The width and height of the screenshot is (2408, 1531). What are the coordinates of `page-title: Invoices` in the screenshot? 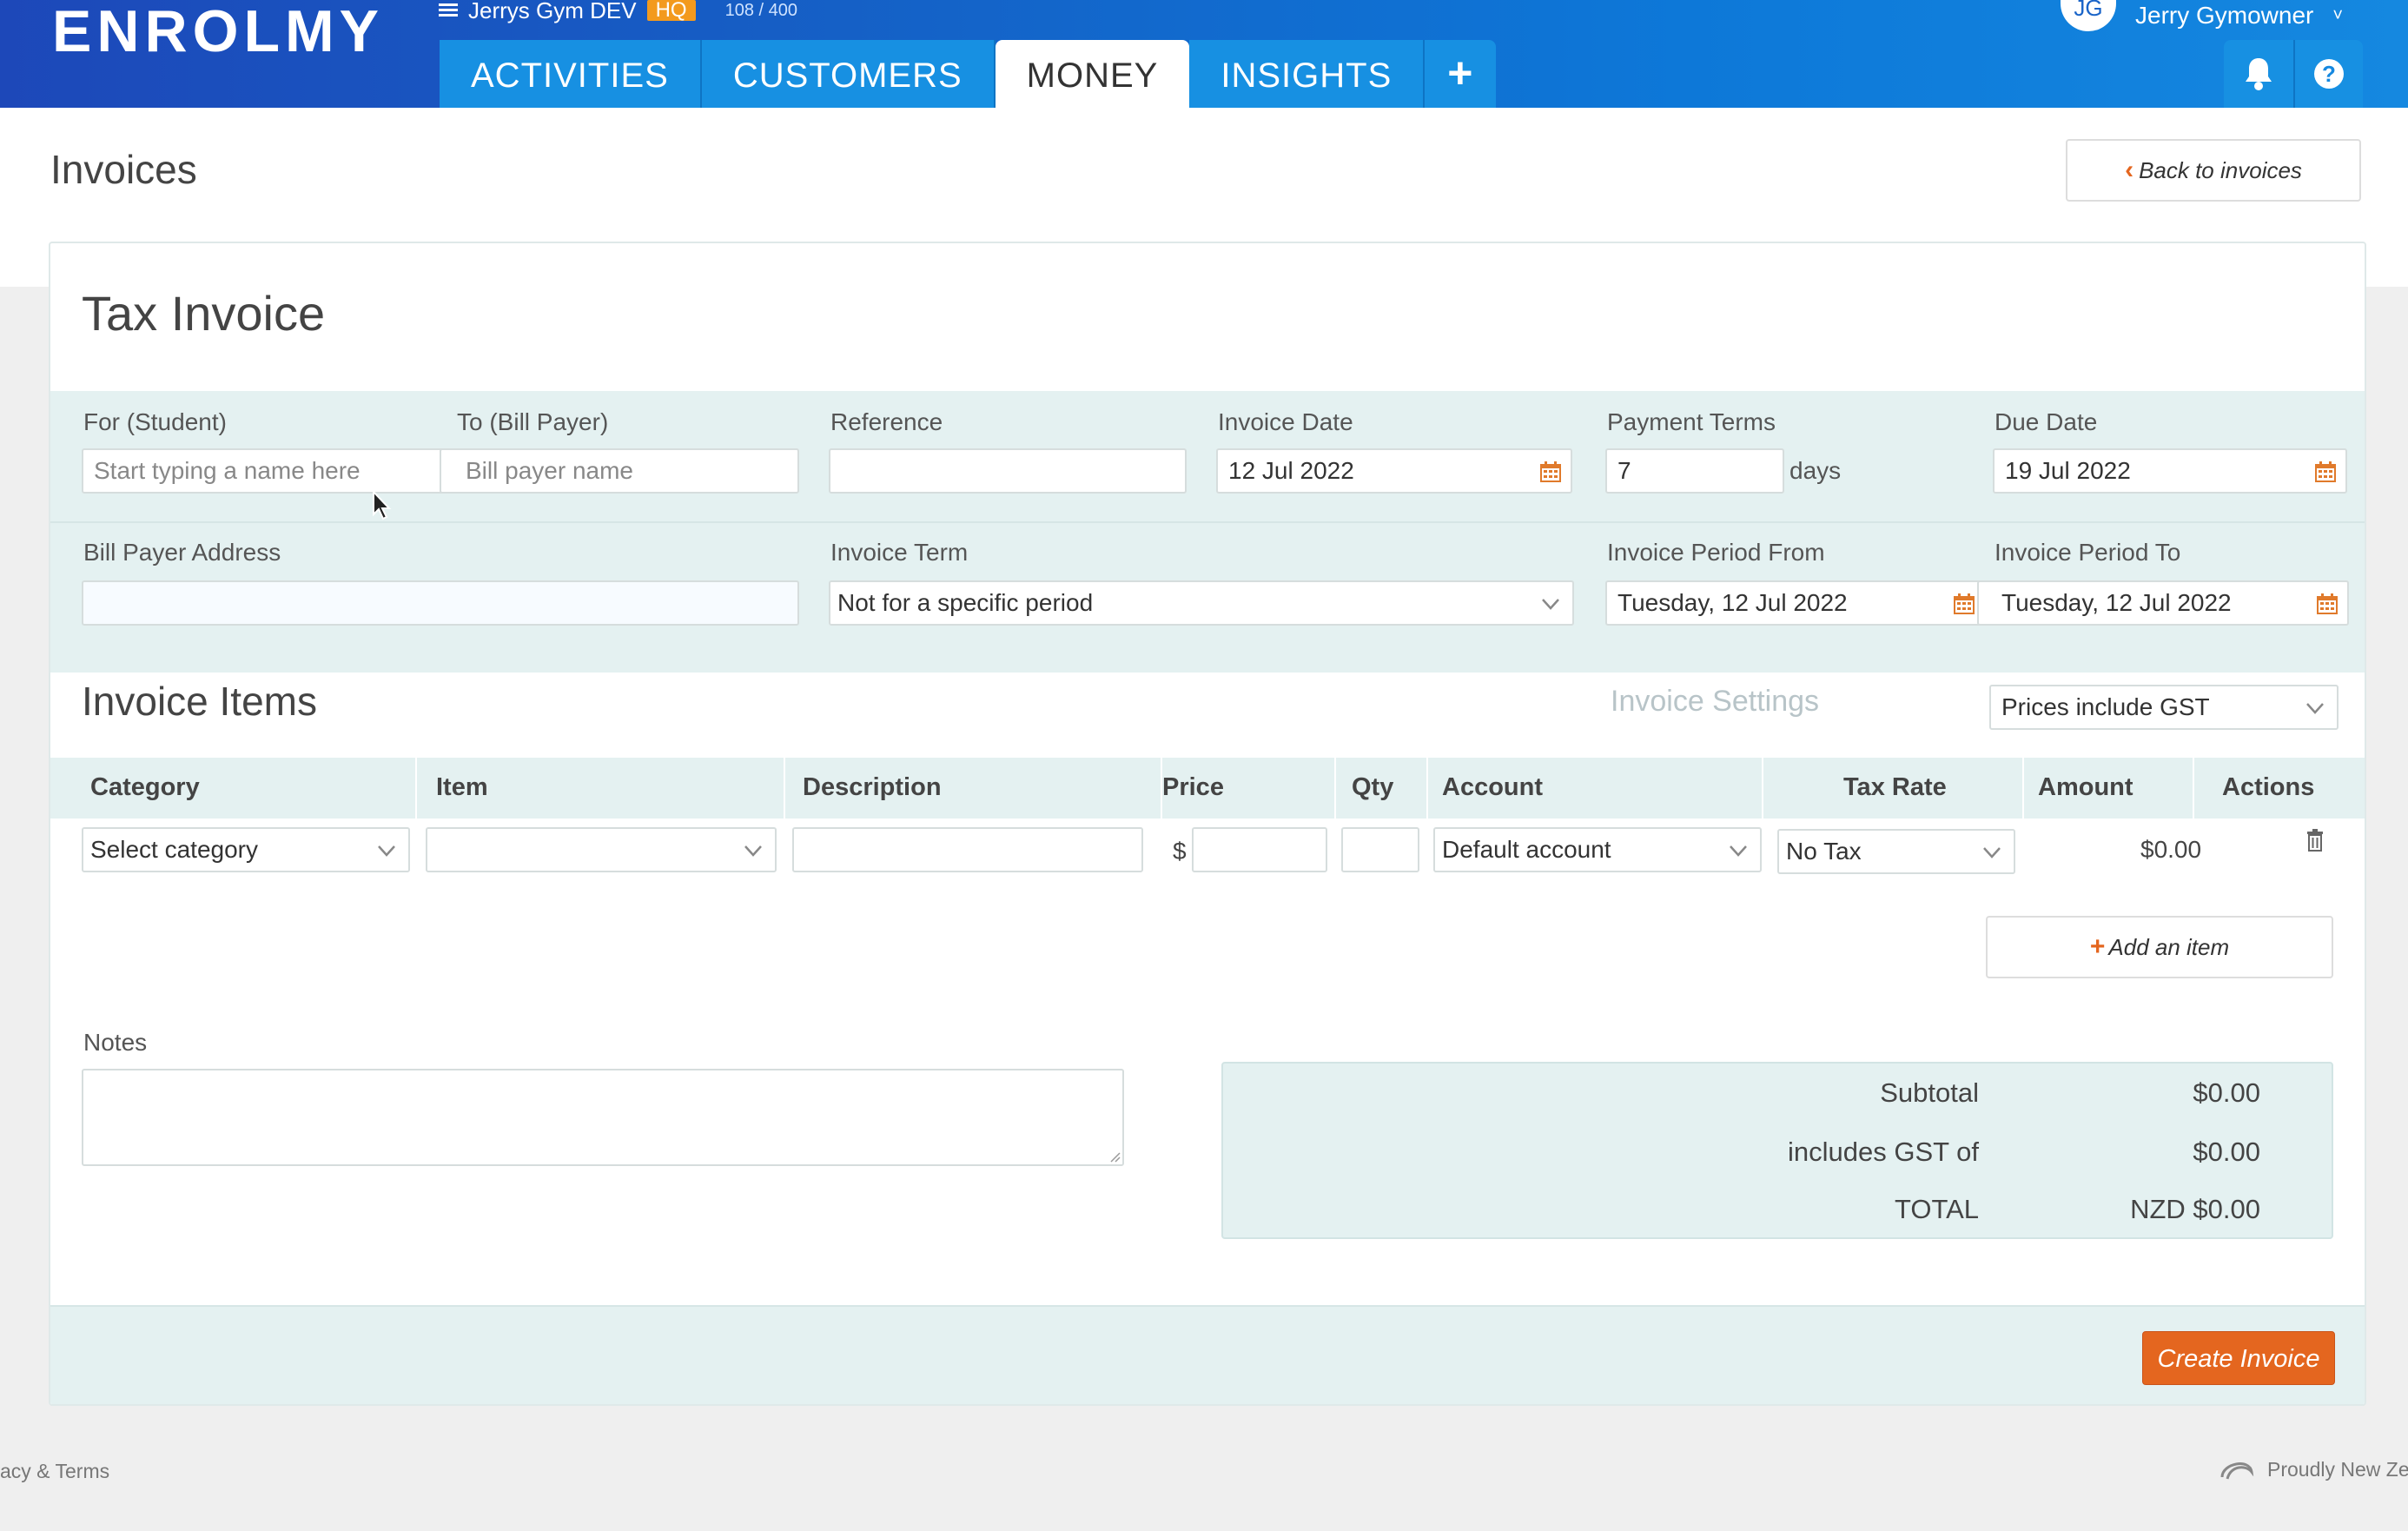 It's located at (124, 169).